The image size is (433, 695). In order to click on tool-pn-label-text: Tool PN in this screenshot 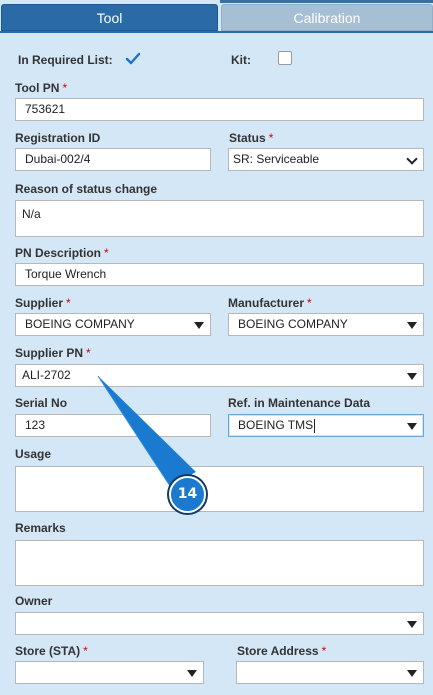, I will do `click(37, 88)`.